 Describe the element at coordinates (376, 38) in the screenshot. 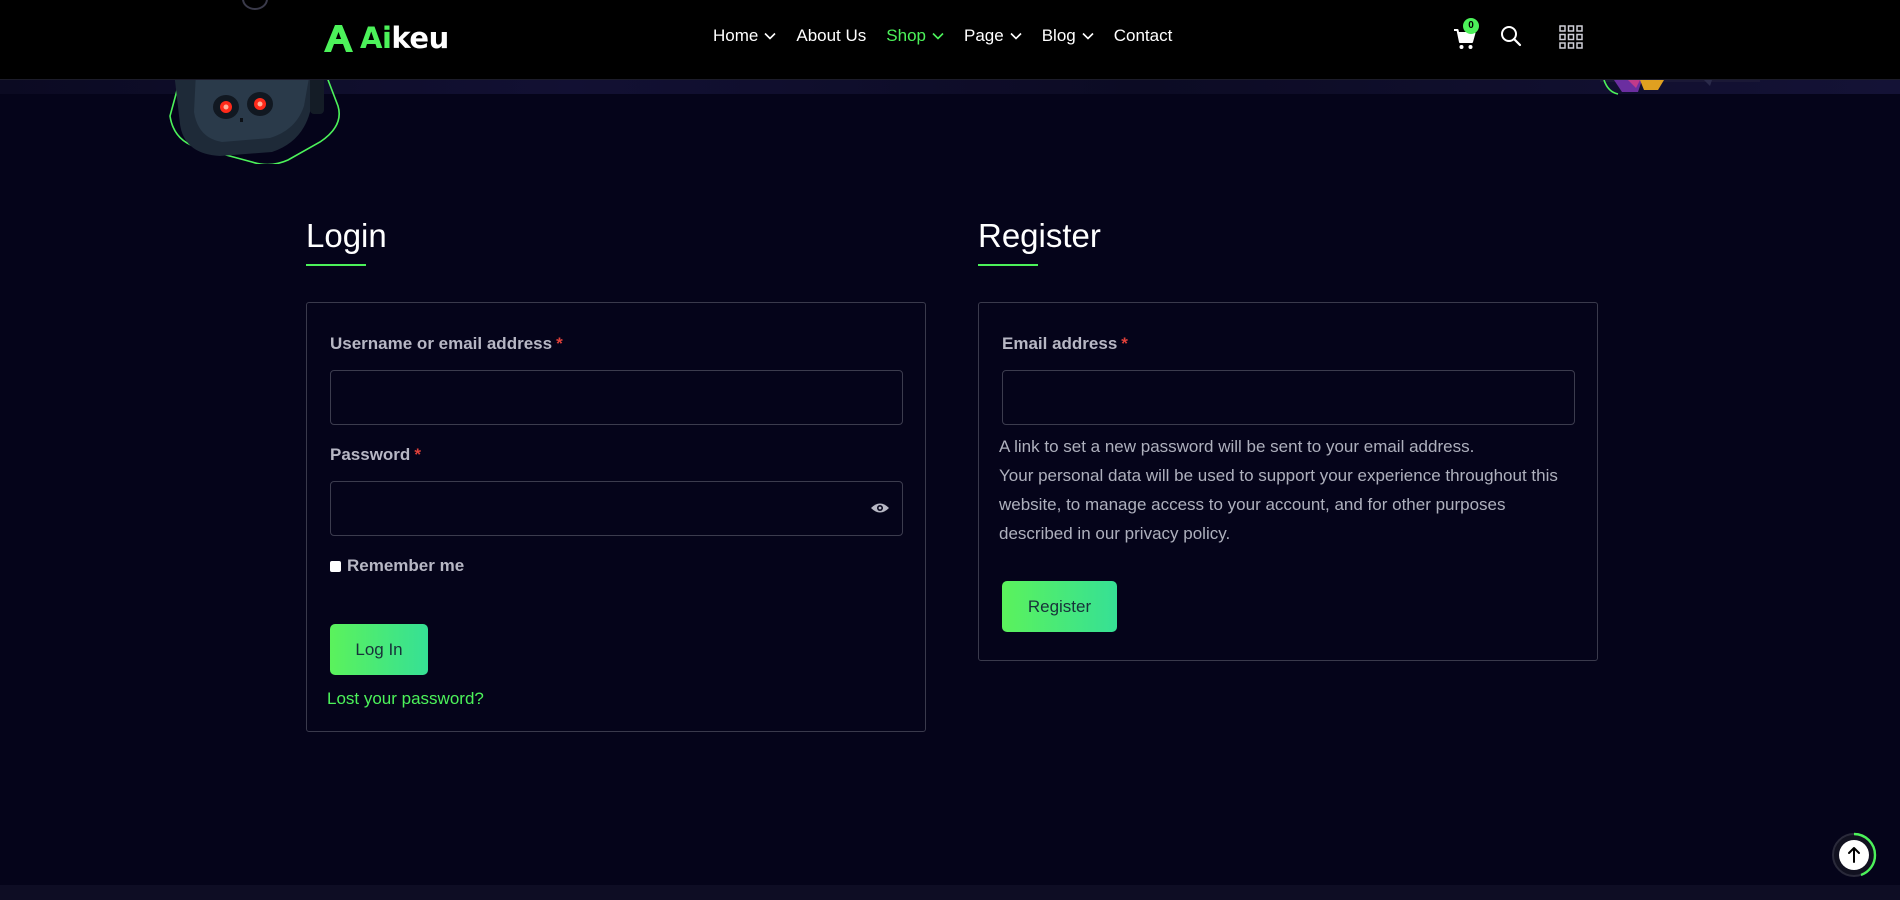

I see `logo-text-accent: Ai` at that location.